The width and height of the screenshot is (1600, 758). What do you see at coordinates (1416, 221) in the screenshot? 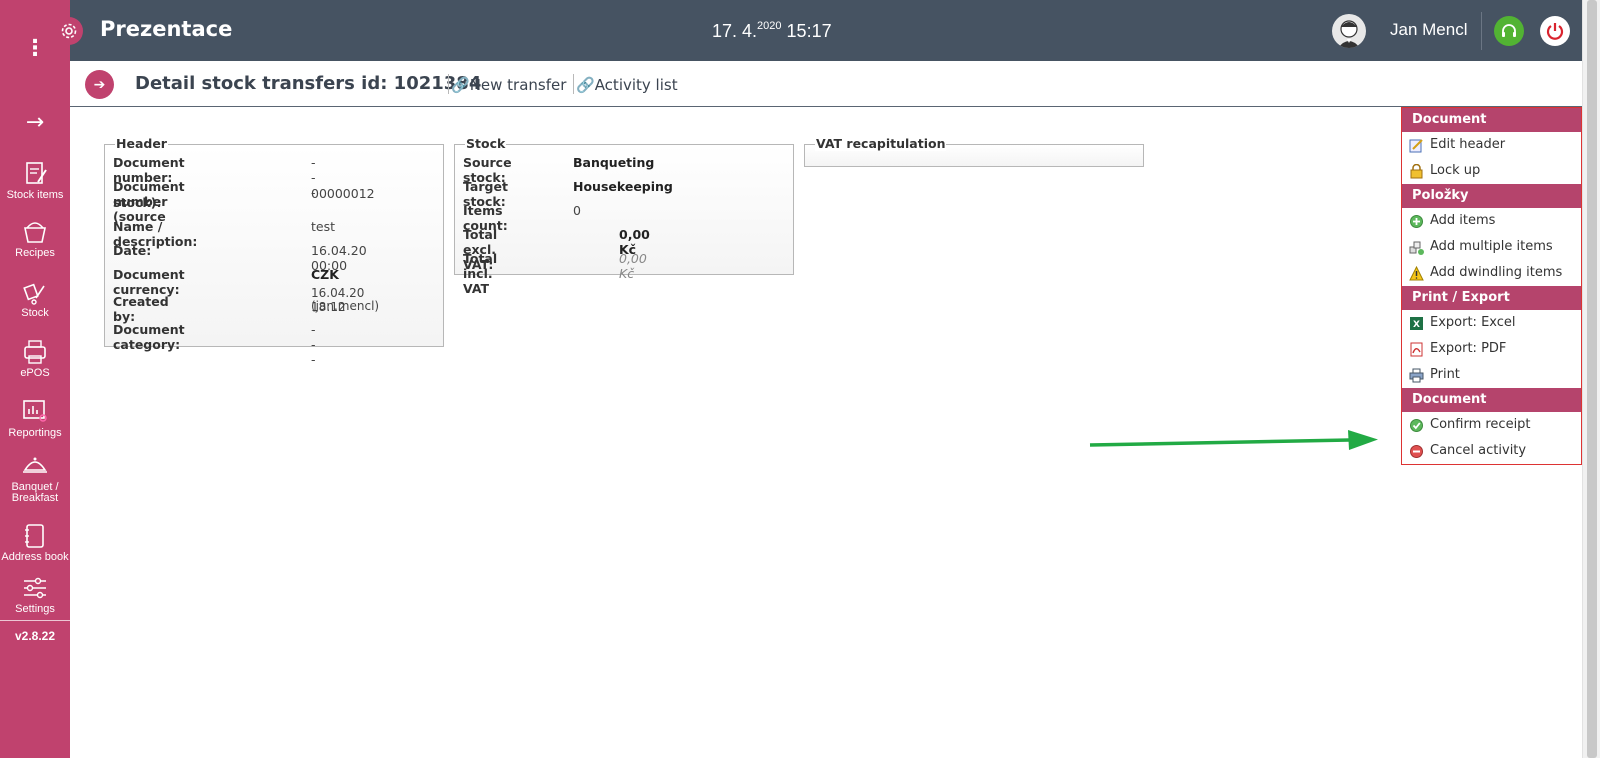
I see `add-circle-icon` at bounding box center [1416, 221].